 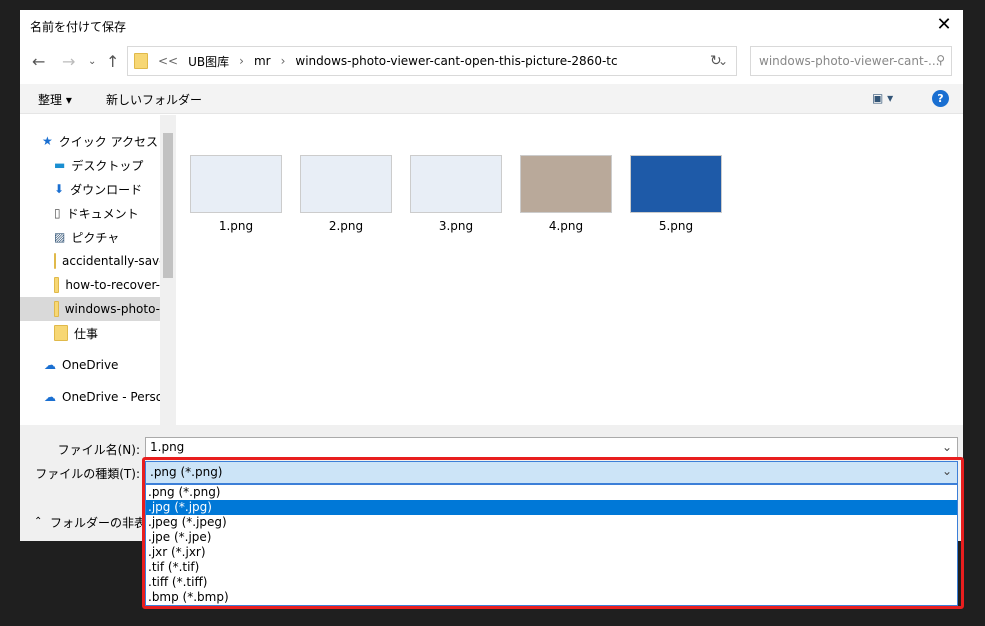 I want to click on breadcrumb-ubtuku: UB图库, so click(x=208, y=61).